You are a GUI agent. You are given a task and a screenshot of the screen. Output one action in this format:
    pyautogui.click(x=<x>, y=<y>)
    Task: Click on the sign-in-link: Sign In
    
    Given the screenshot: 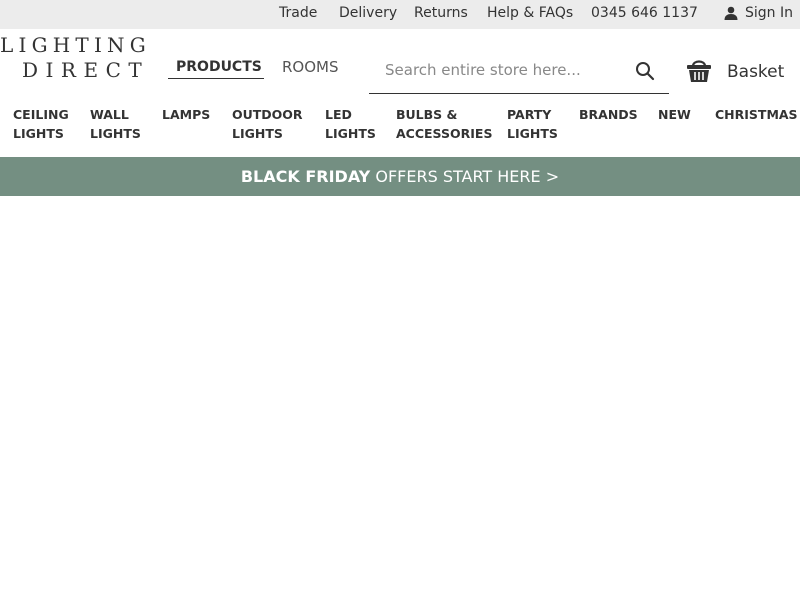 What is the action you would take?
    pyautogui.click(x=769, y=13)
    